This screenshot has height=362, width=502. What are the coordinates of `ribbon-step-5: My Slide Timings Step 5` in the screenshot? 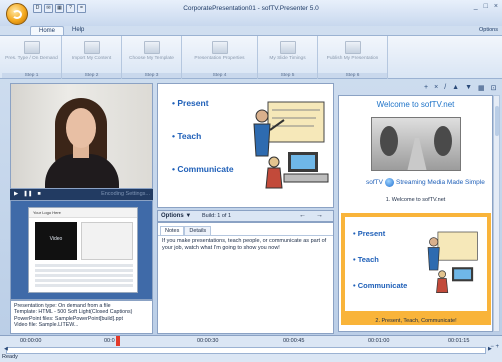 It's located at (288, 57).